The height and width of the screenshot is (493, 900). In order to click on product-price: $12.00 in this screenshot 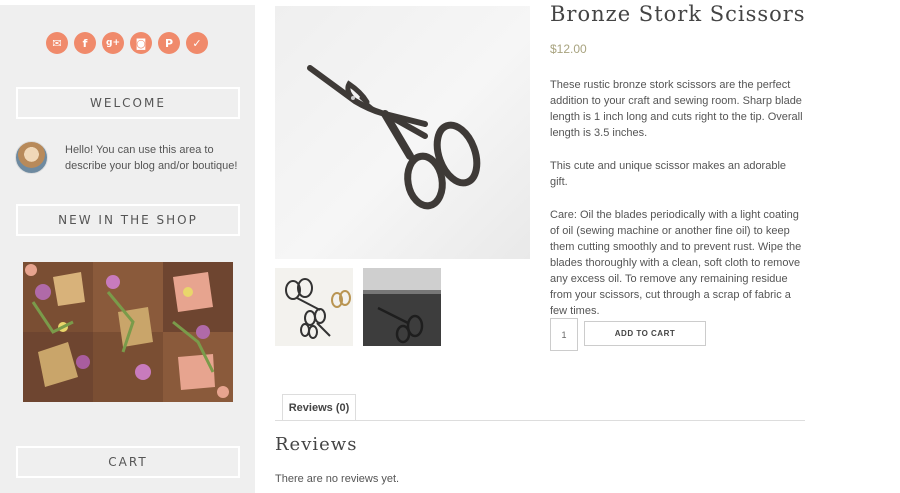, I will do `click(568, 49)`.